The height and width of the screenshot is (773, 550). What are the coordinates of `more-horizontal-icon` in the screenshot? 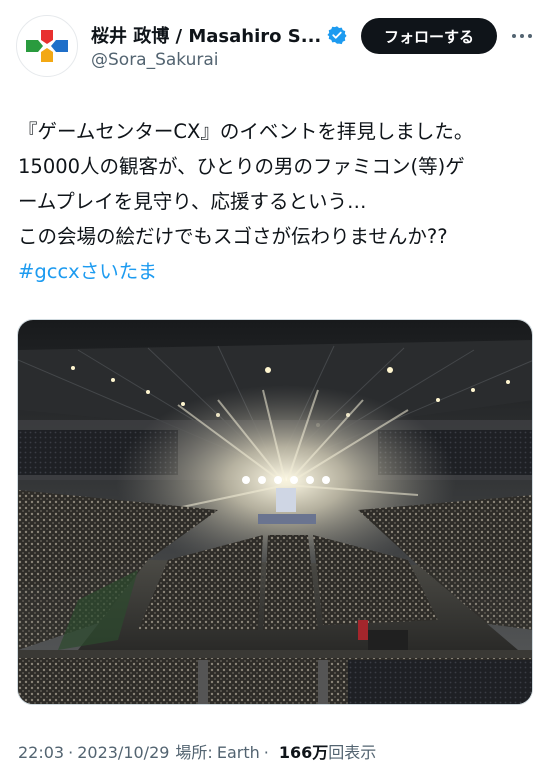 It's located at (522, 36).